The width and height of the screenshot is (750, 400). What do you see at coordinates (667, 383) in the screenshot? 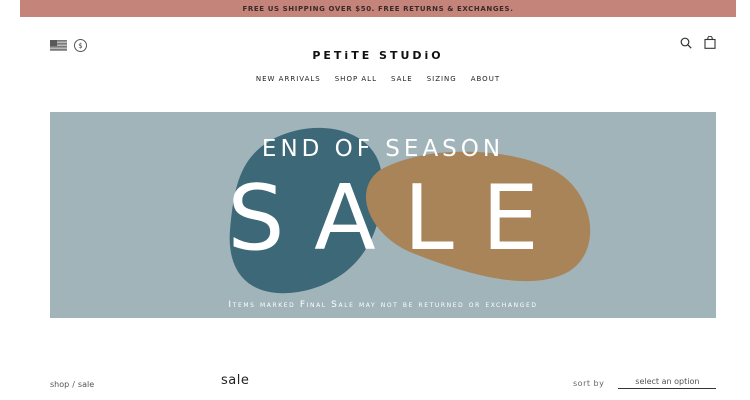
I see `sort-select: select an option` at bounding box center [667, 383].